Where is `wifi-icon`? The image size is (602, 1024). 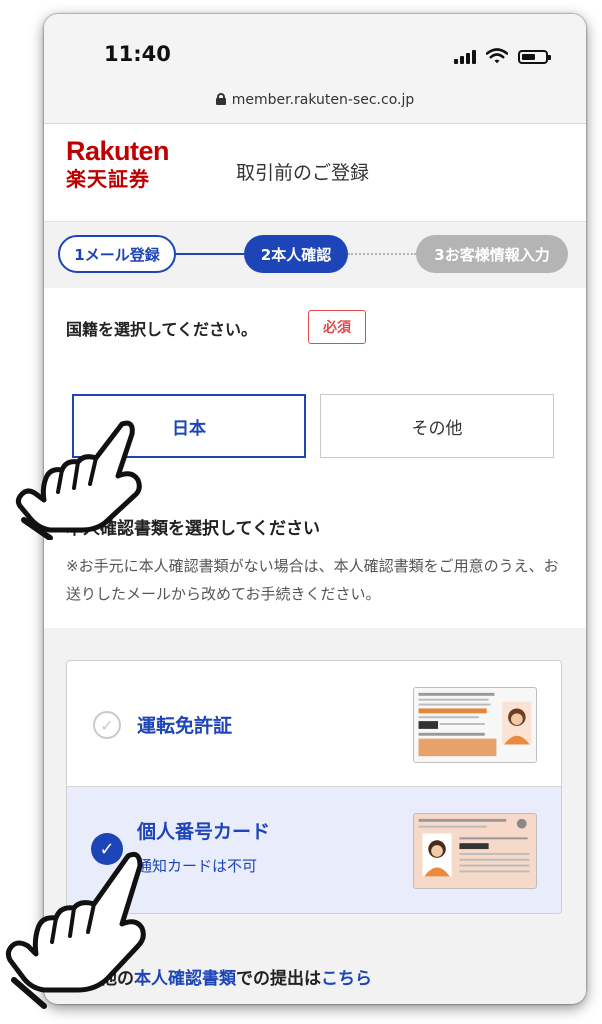
wifi-icon is located at coordinates (497, 56).